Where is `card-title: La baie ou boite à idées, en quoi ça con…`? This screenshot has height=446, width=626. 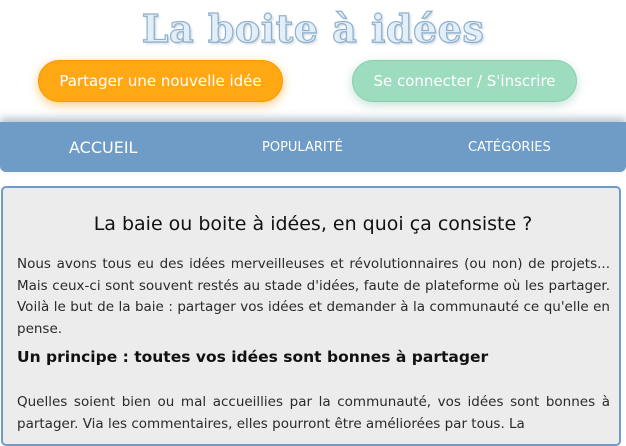
card-title: La baie ou boite à idées, en quoi ça con… is located at coordinates (313, 224).